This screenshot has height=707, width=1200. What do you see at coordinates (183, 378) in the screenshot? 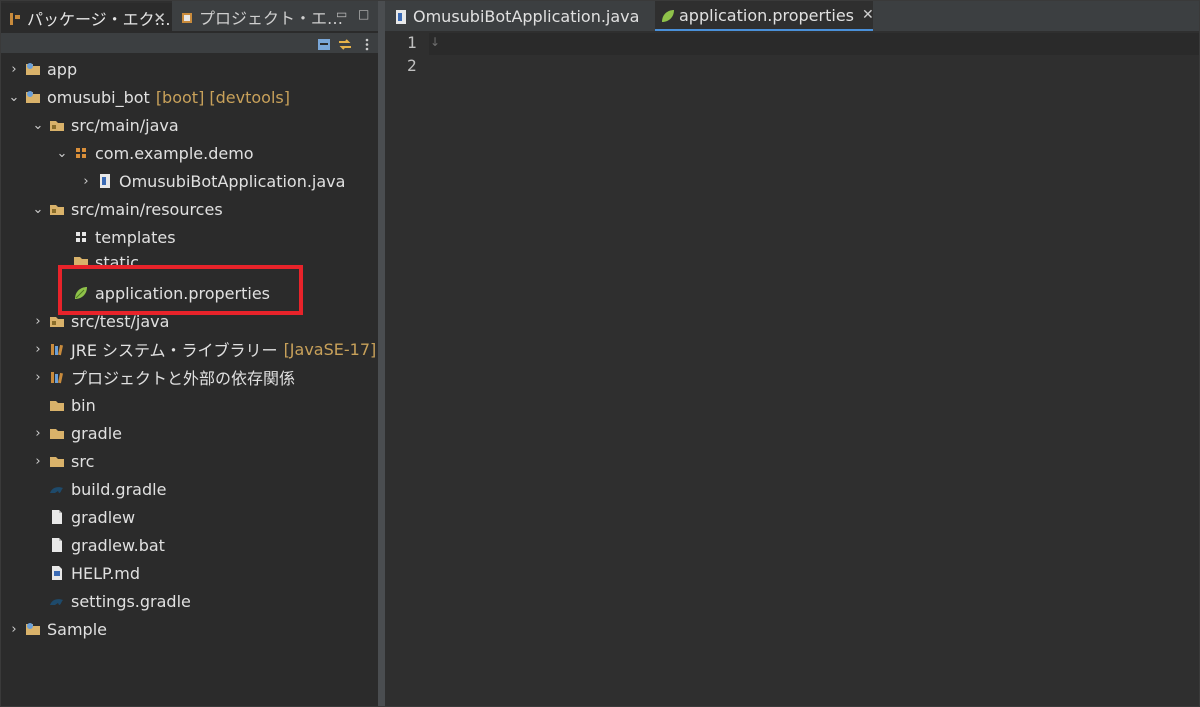
I see `tree-item-label: プロジェクトと外部の依存関係` at bounding box center [183, 378].